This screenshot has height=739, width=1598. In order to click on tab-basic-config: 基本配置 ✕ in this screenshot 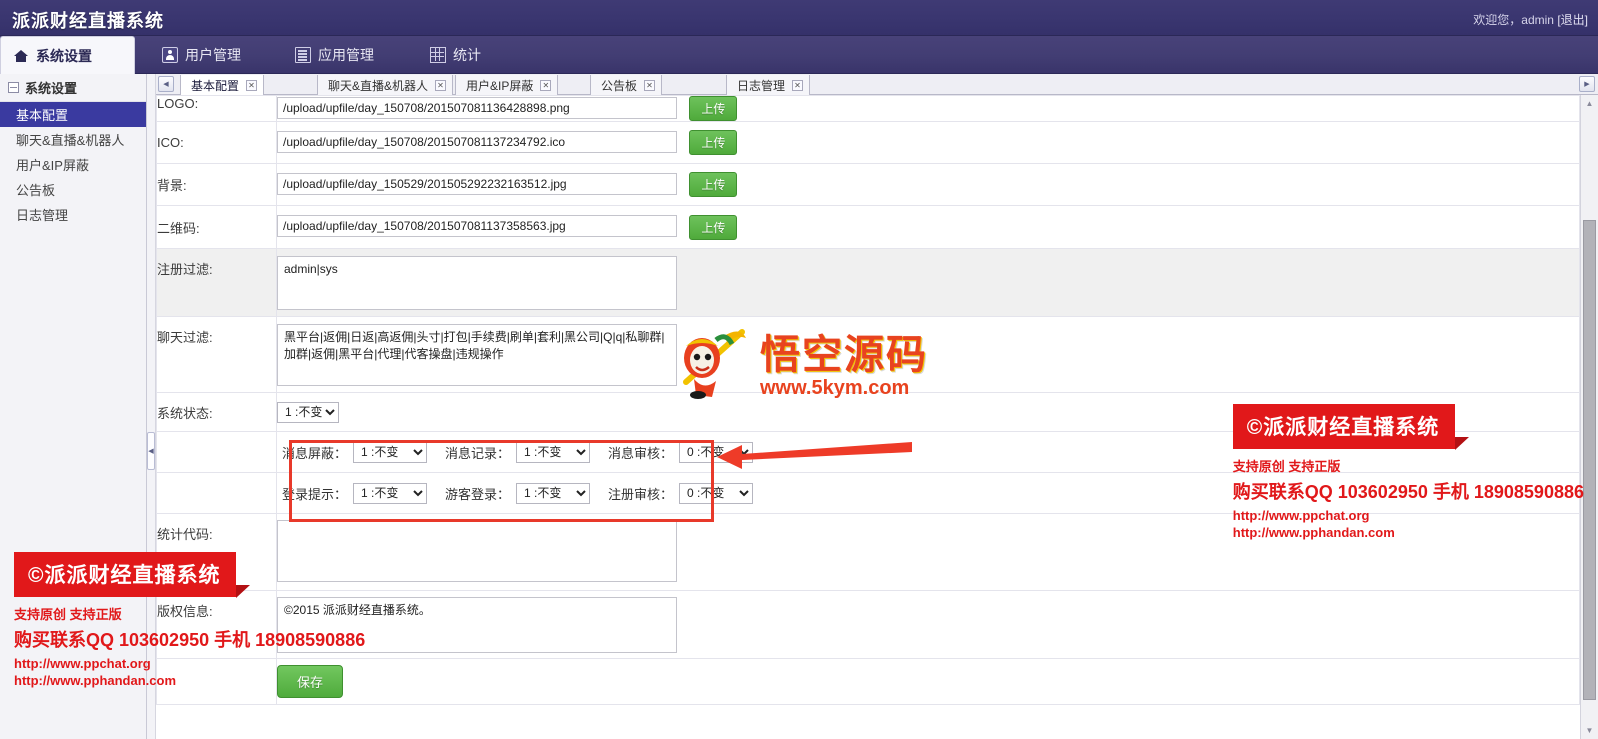, I will do `click(222, 85)`.